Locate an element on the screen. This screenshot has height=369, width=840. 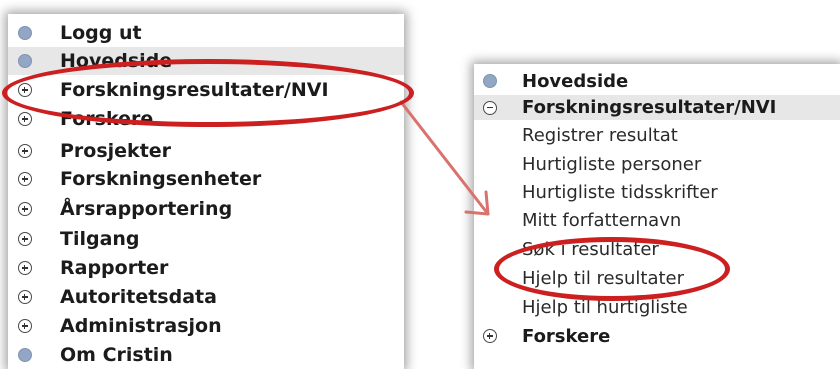
menu-item-rapporter: Rapporter is located at coordinates (206, 268).